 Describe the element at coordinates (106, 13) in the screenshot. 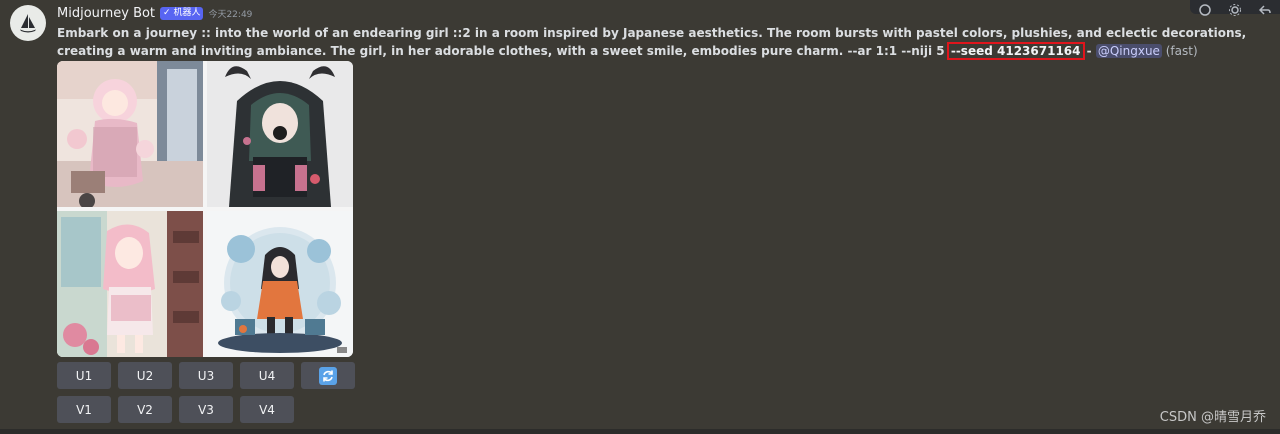

I see `username: Midjourney Bot` at that location.